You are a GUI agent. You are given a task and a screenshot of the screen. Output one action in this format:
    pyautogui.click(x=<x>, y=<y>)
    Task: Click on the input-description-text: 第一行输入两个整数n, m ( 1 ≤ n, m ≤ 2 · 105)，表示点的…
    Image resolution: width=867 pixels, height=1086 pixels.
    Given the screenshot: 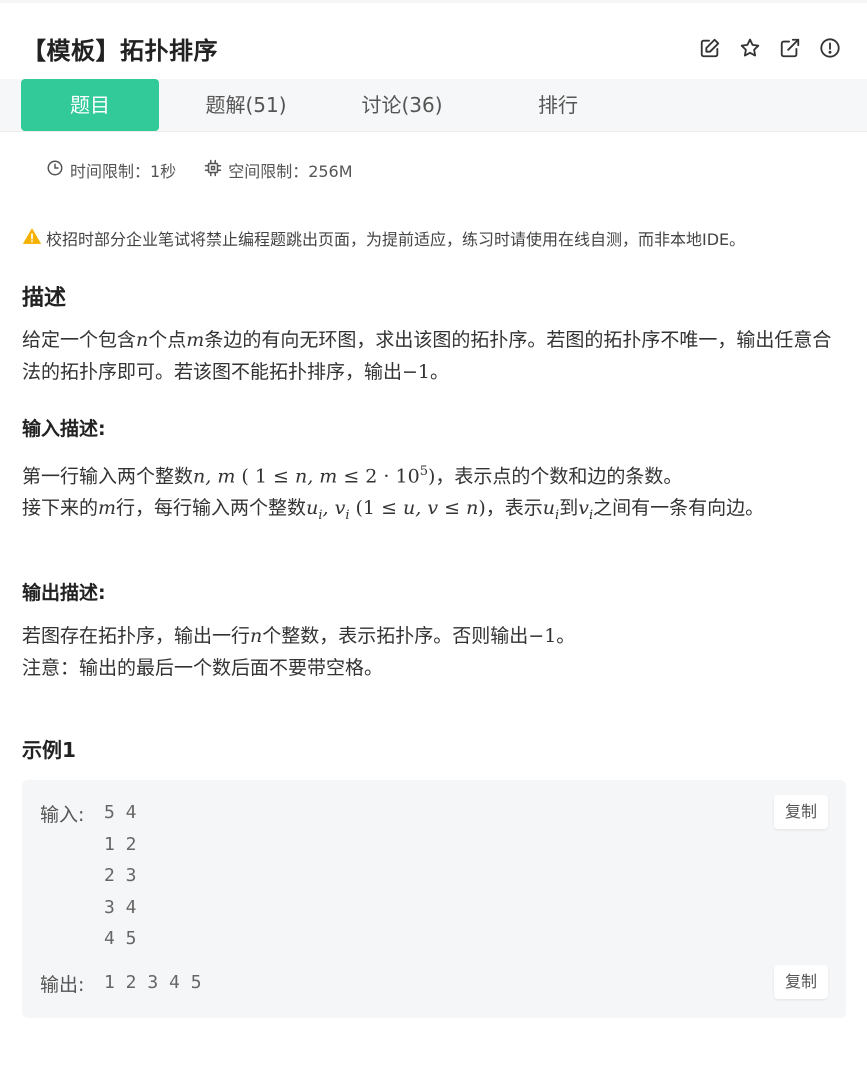 What is the action you would take?
    pyautogui.click(x=432, y=494)
    